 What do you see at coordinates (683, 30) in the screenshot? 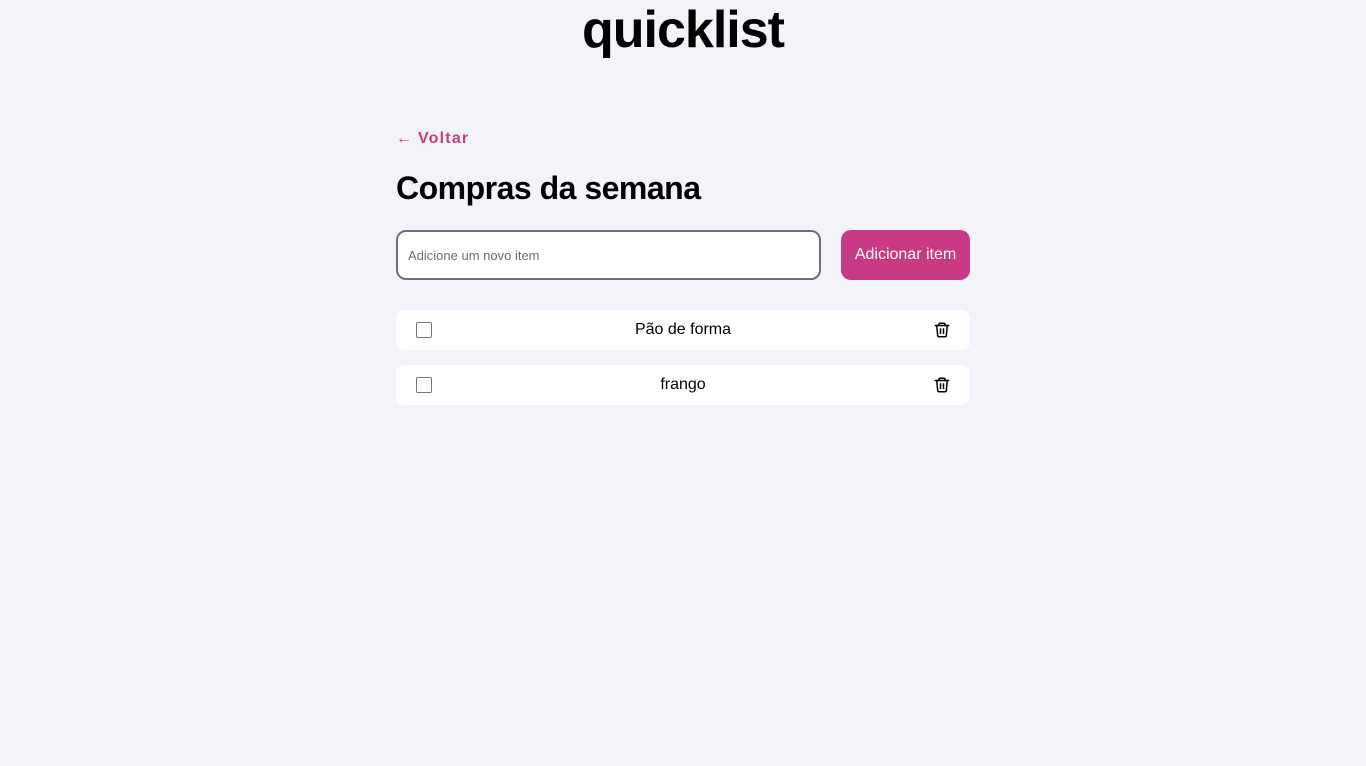
I see `app-logo: quicklist` at bounding box center [683, 30].